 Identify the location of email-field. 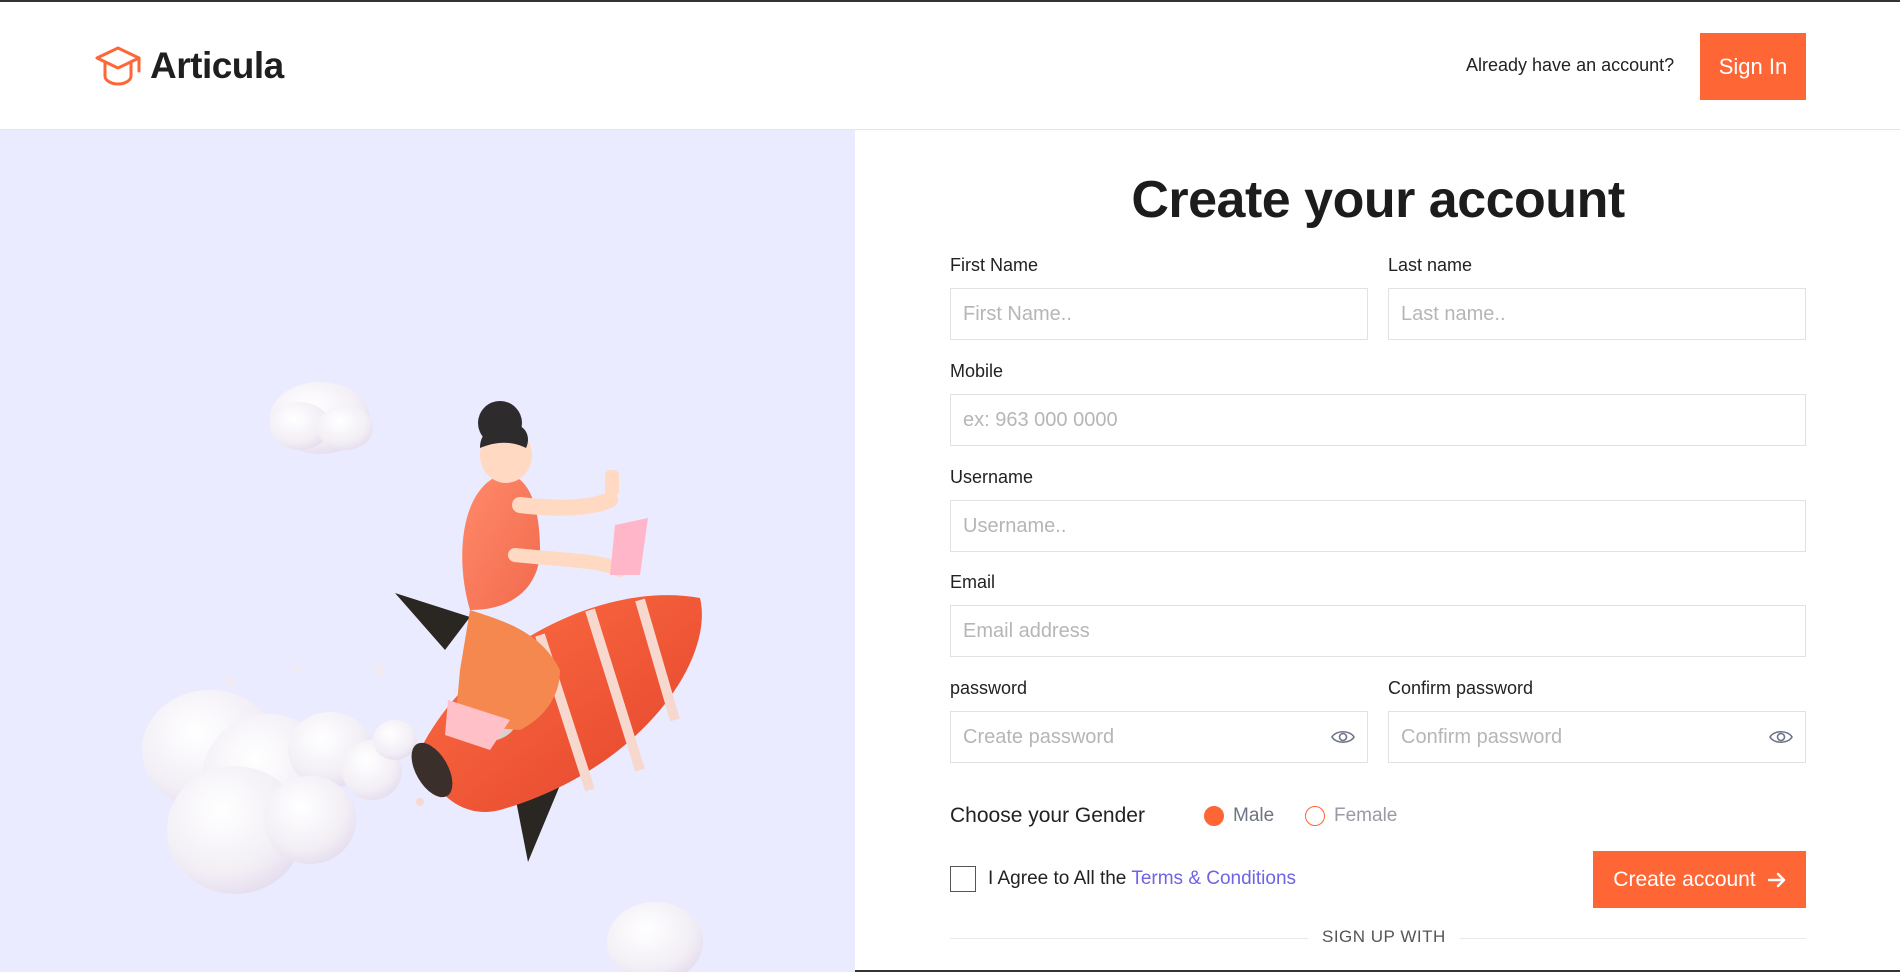
(1378, 631).